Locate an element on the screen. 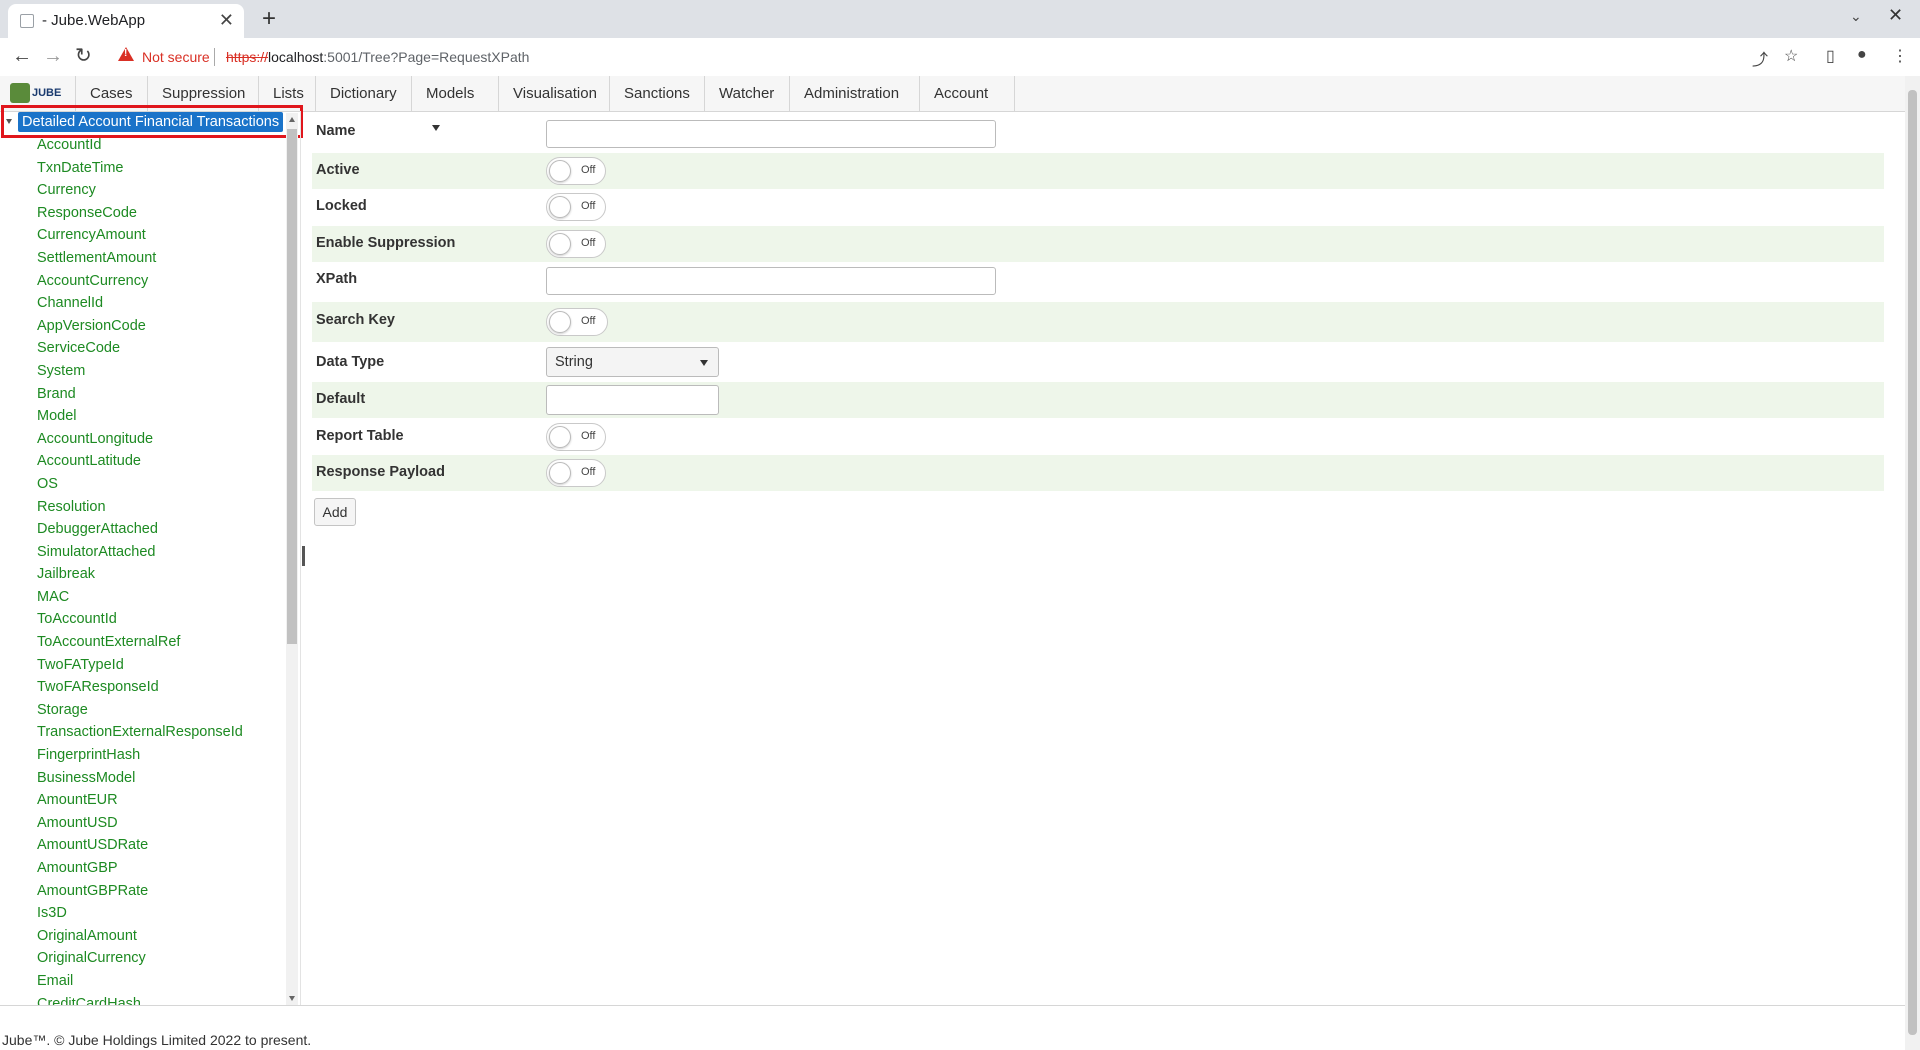  data-type-select: String is located at coordinates (632, 362).